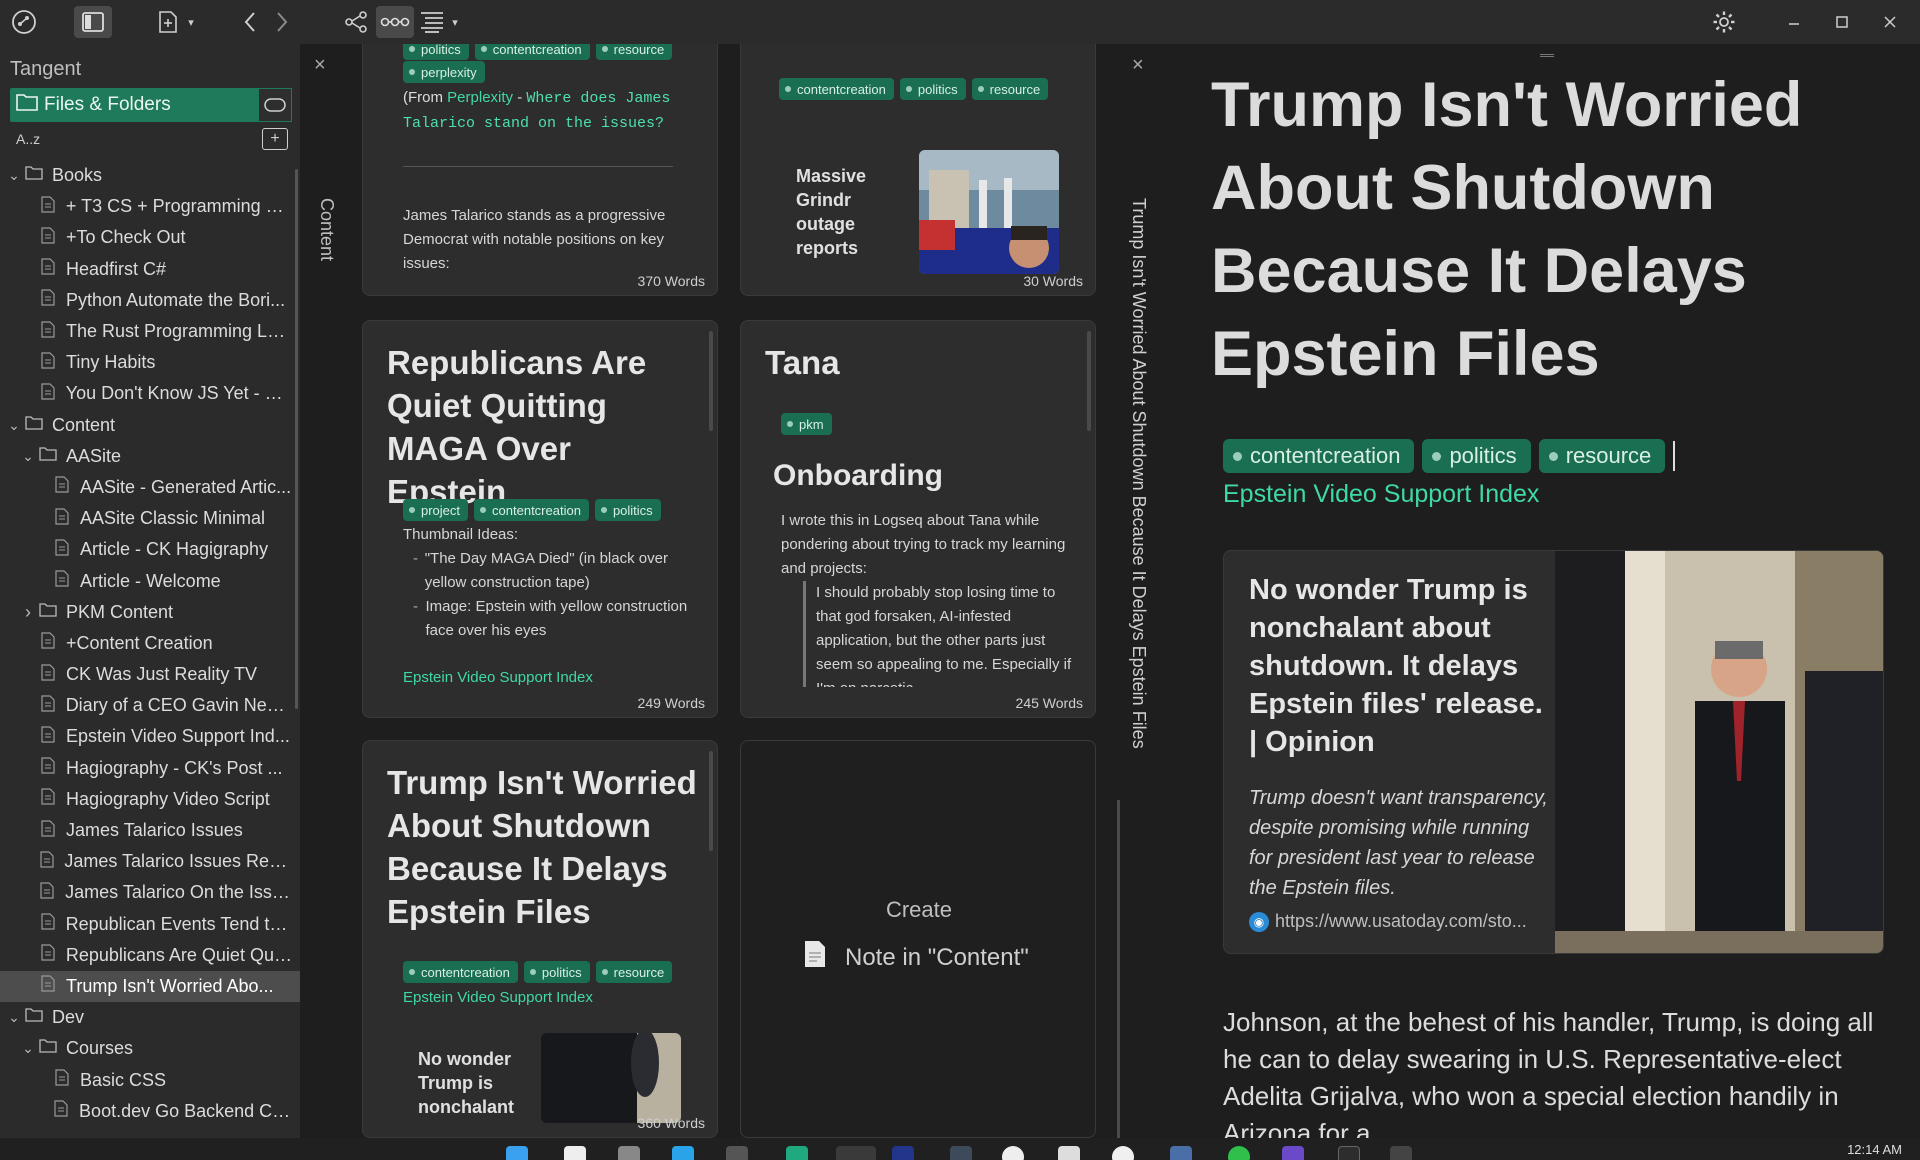 The image size is (1920, 1160). Describe the element at coordinates (150, 674) in the screenshot. I see `tree-file: CK Was Just Reality TV` at that location.